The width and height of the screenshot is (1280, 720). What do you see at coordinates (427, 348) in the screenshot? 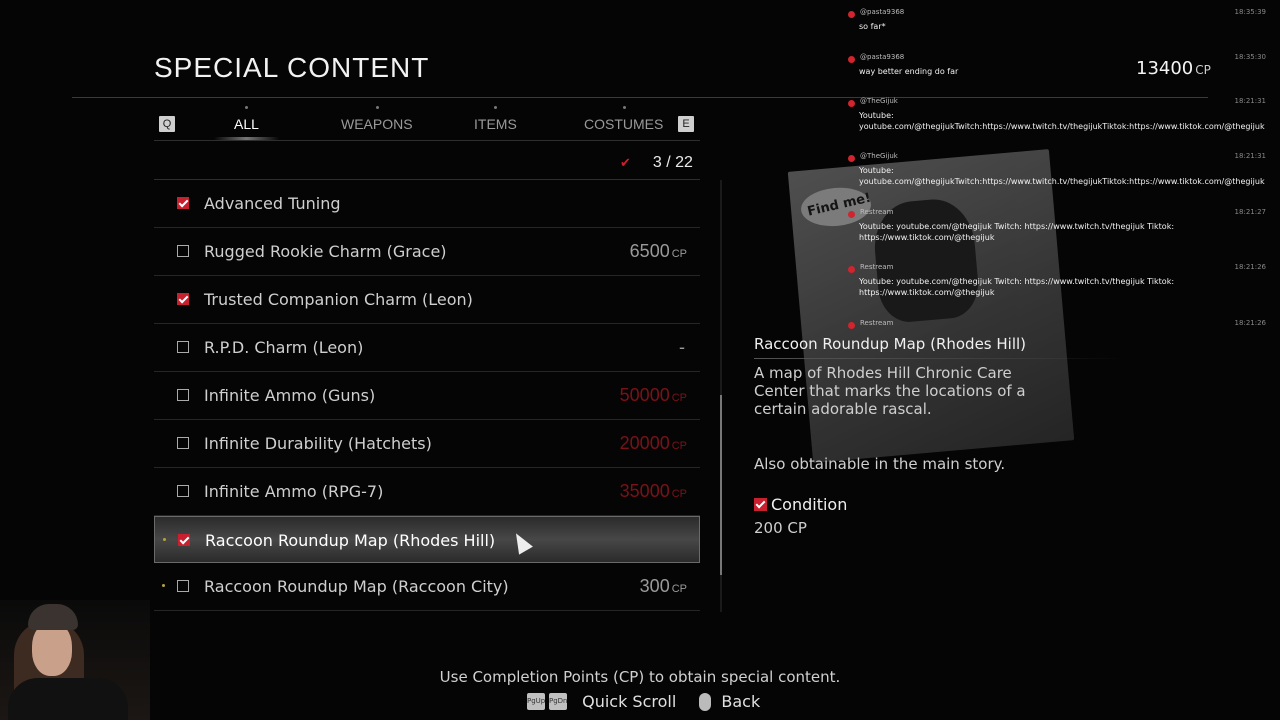
I see `list-item: R.P.D. Charm (Leon) -` at bounding box center [427, 348].